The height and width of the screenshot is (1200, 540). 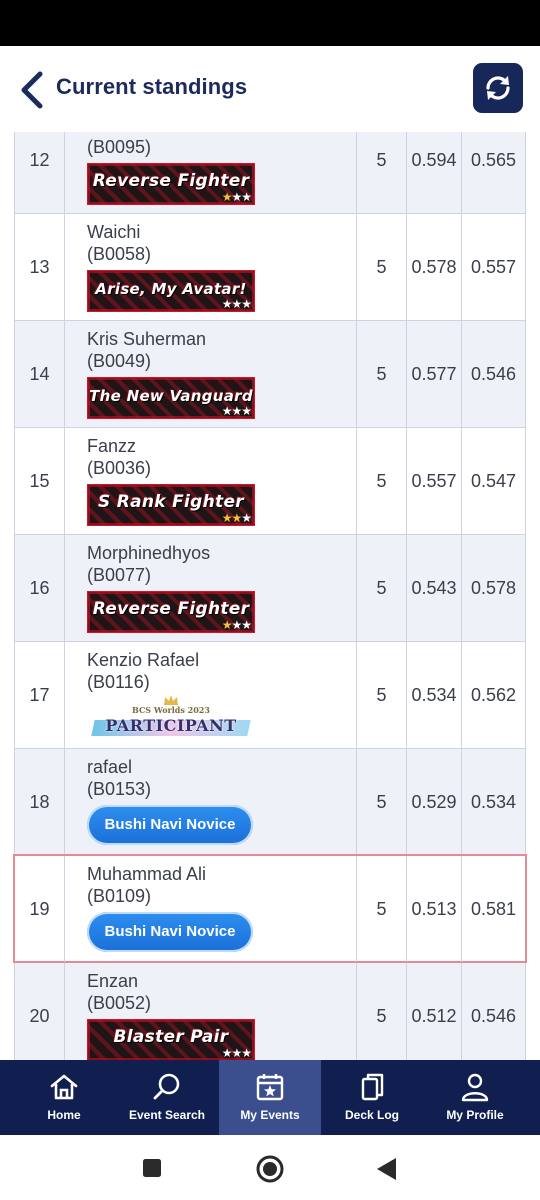 What do you see at coordinates (270, 1011) in the screenshot?
I see `table-row: 20 Enzan (B0052) Blaster Pair ★★★ 5 0.512 0.546` at bounding box center [270, 1011].